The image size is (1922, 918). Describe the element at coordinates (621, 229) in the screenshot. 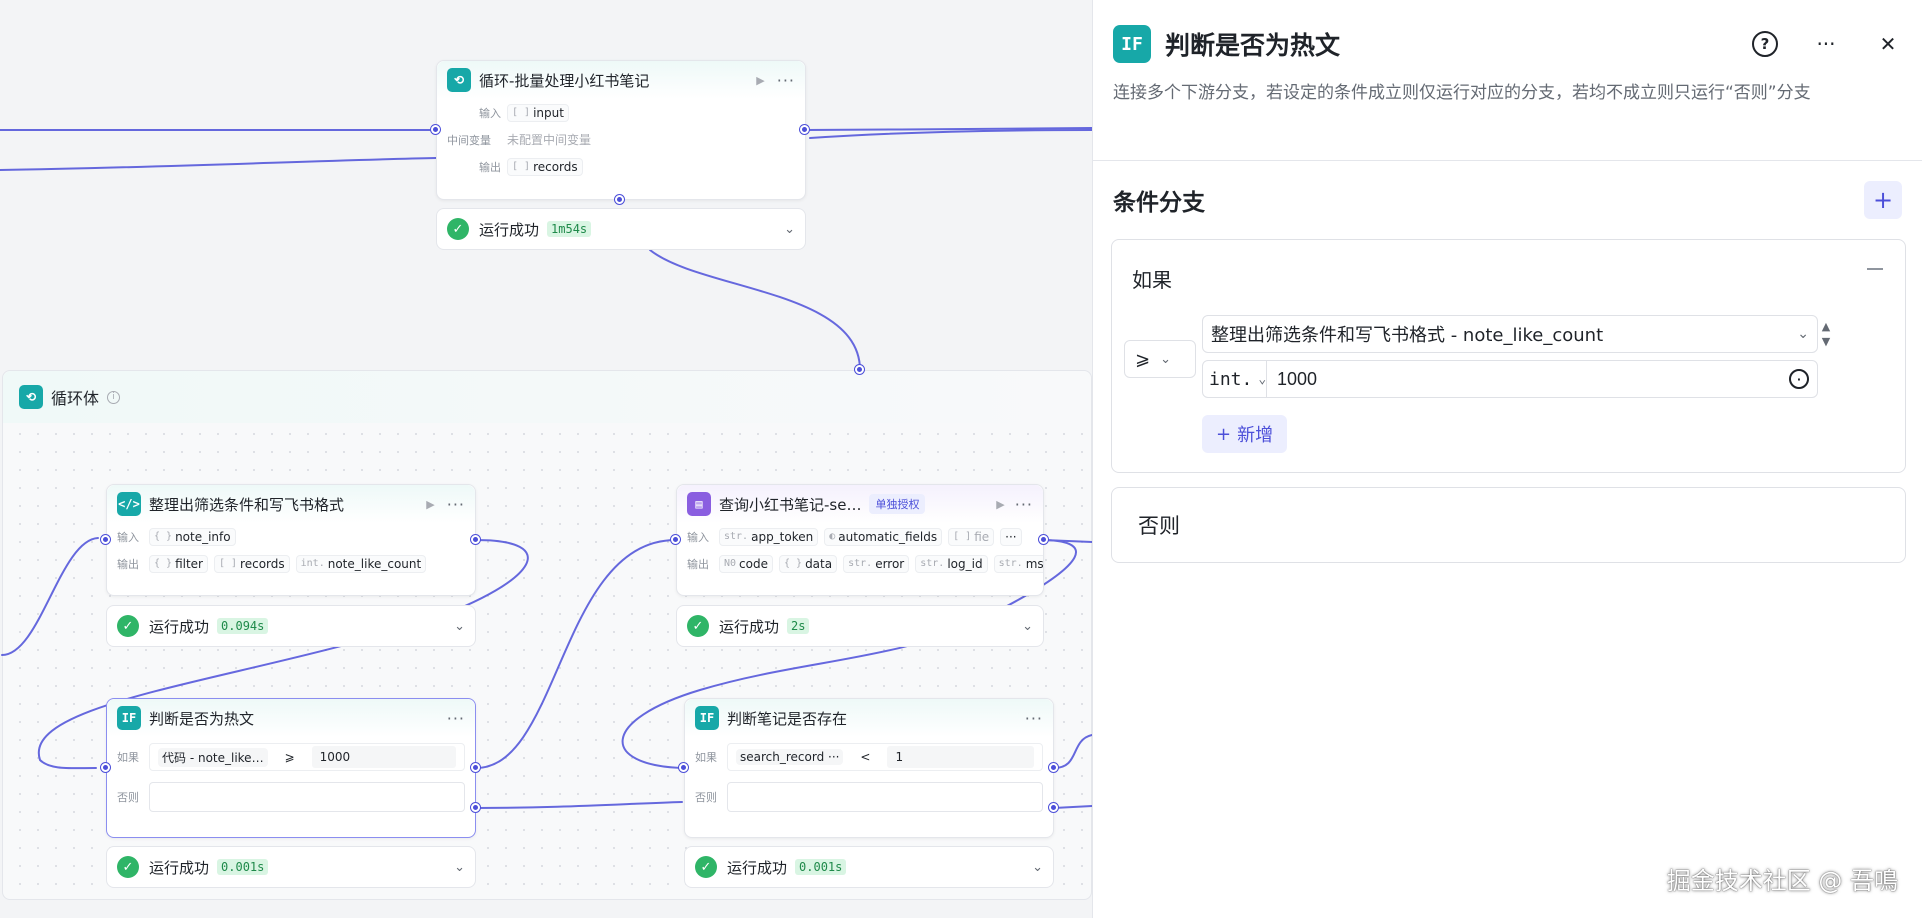

I see `loop-status: ✓ 运行成功 1m54s ⌄` at that location.